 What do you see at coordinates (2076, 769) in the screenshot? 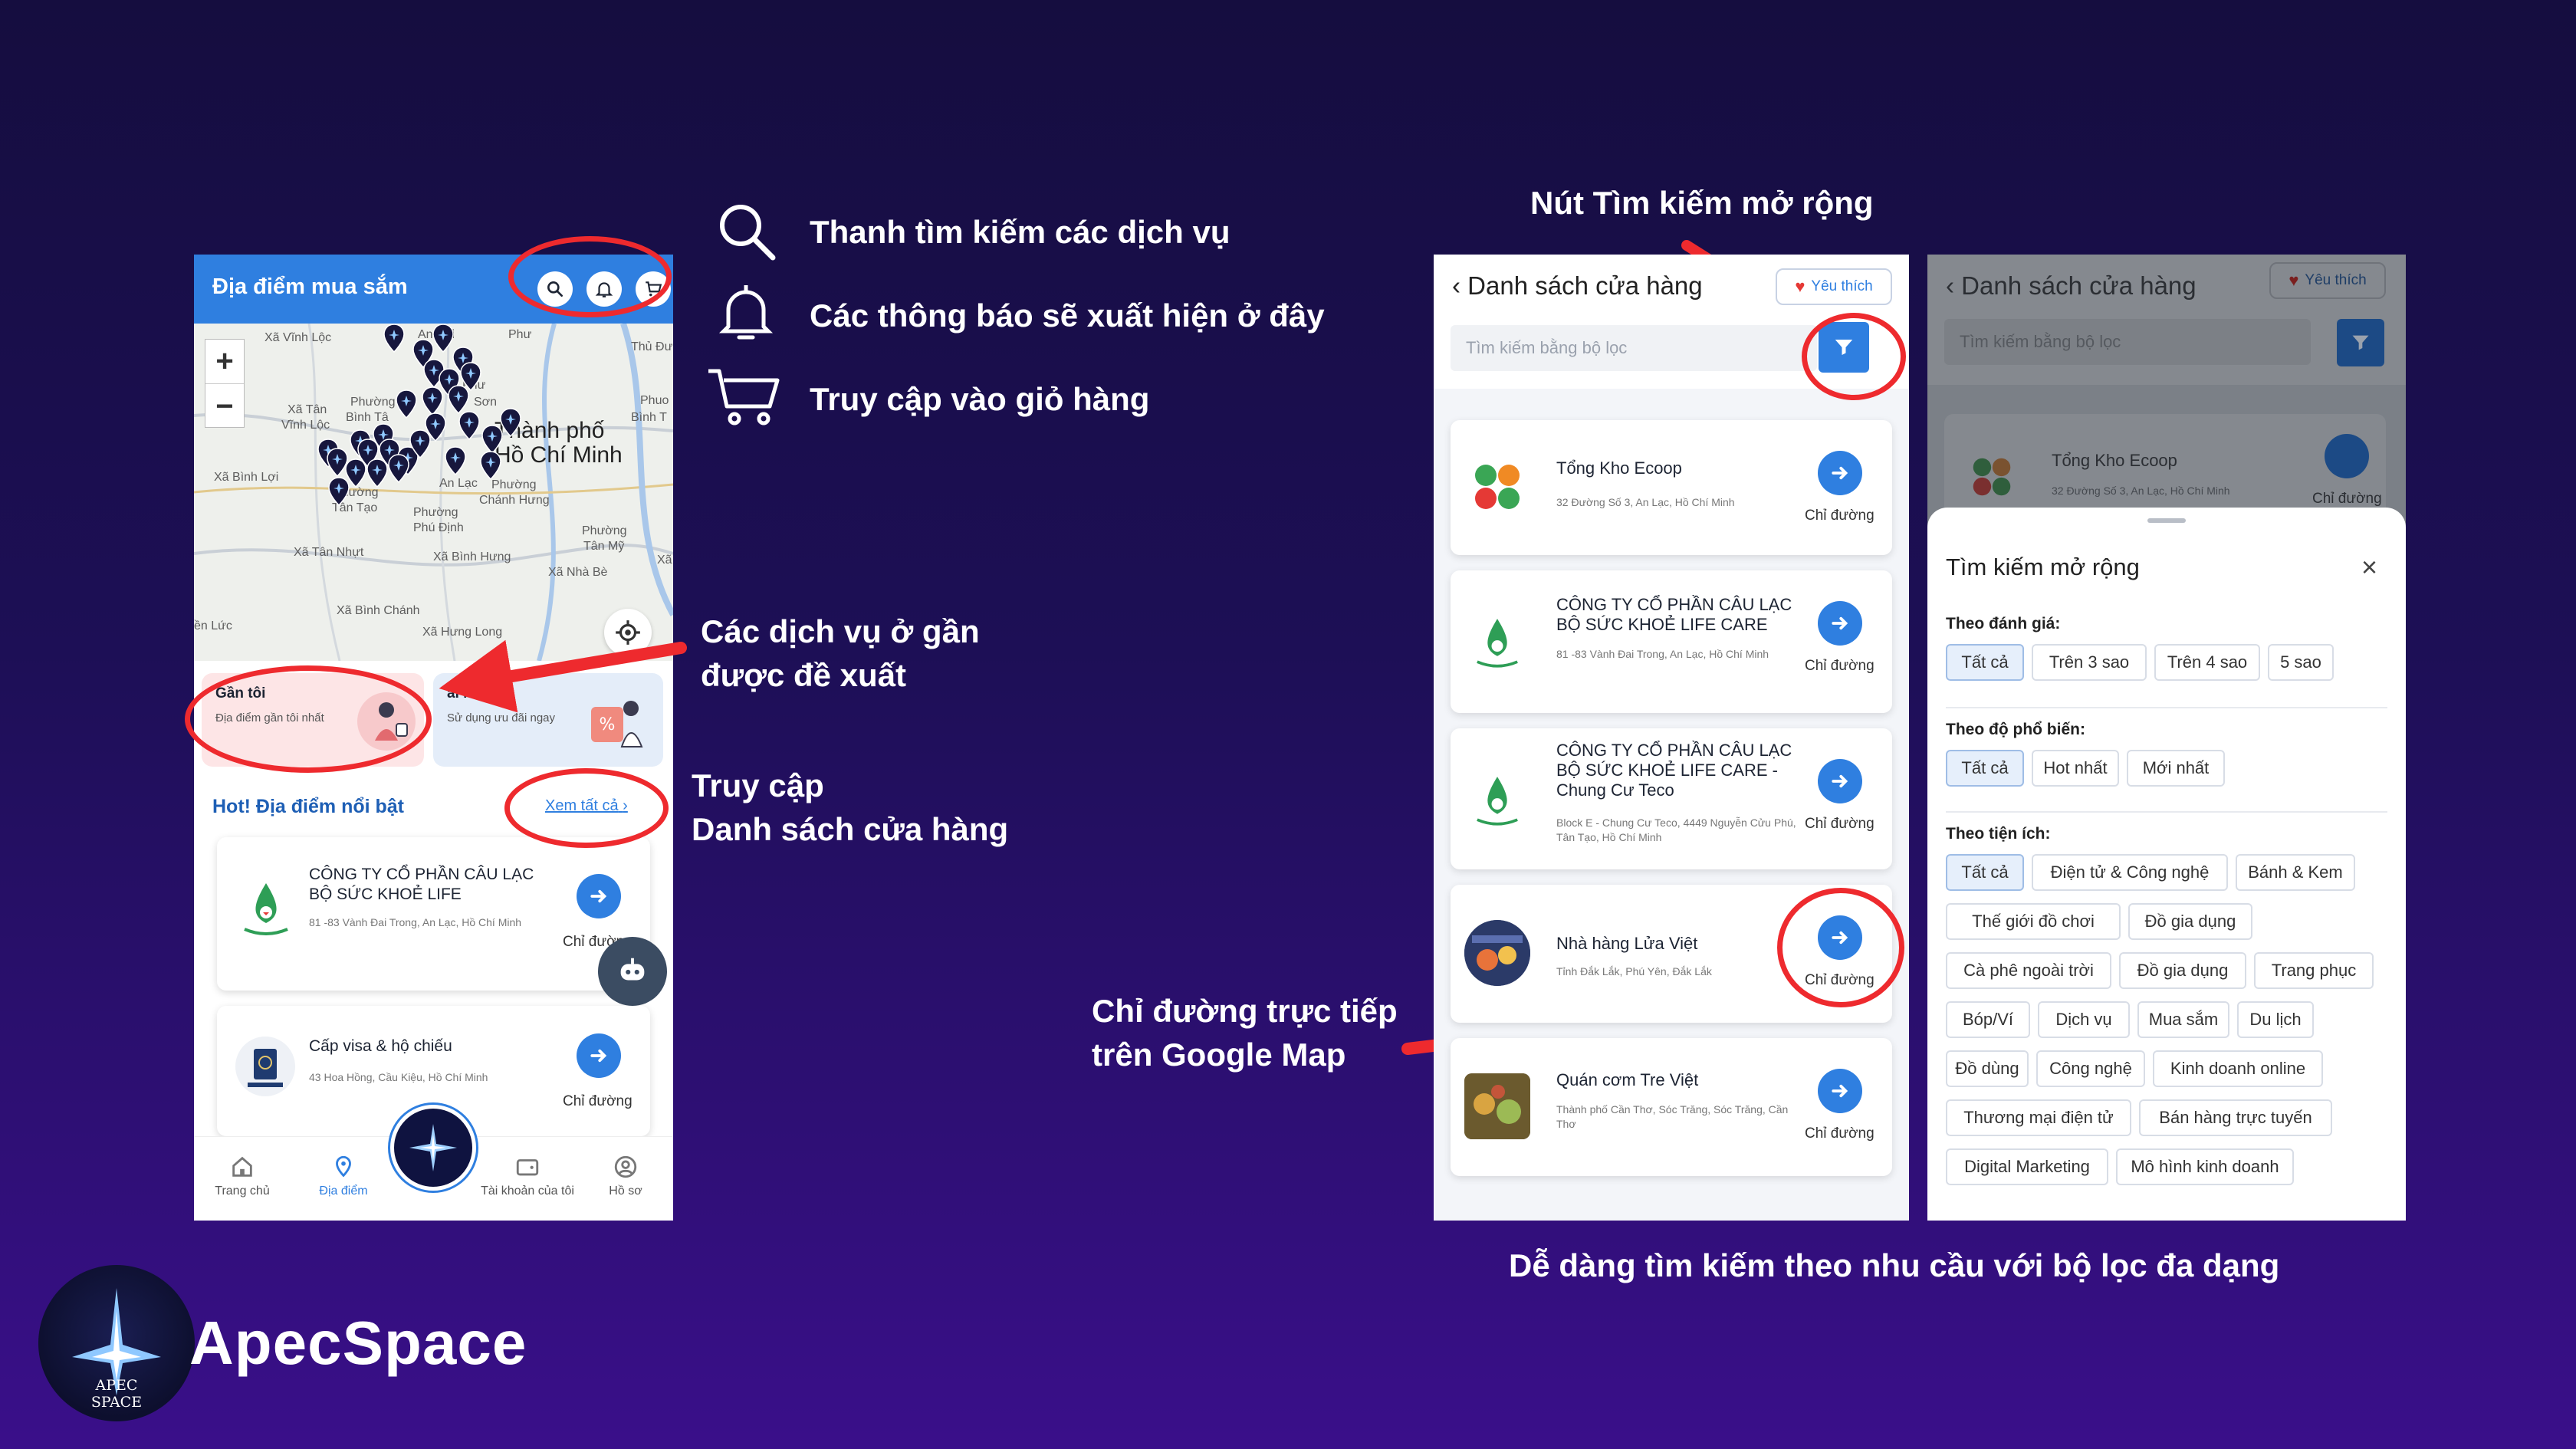
I see `filter-chip: Hot nhất` at bounding box center [2076, 769].